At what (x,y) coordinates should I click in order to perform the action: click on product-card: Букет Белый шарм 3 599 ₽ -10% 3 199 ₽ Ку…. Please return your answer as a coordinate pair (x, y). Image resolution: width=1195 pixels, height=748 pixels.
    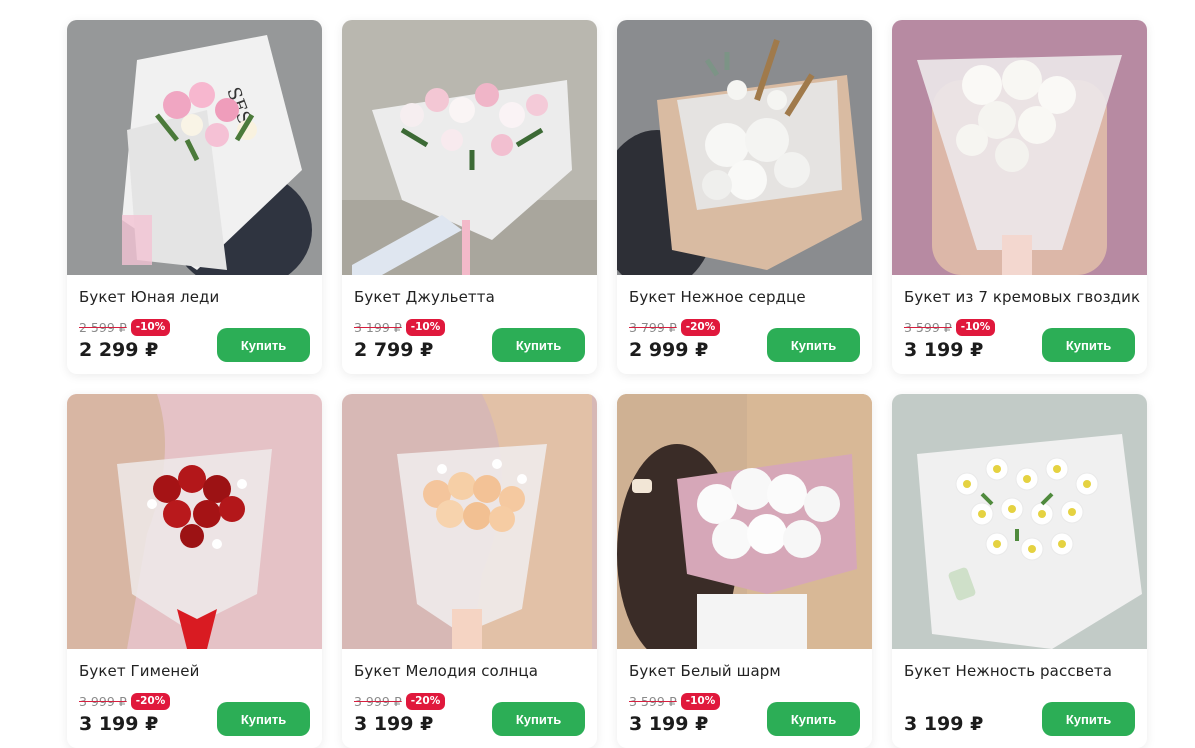
    Looking at the image, I should click on (744, 571).